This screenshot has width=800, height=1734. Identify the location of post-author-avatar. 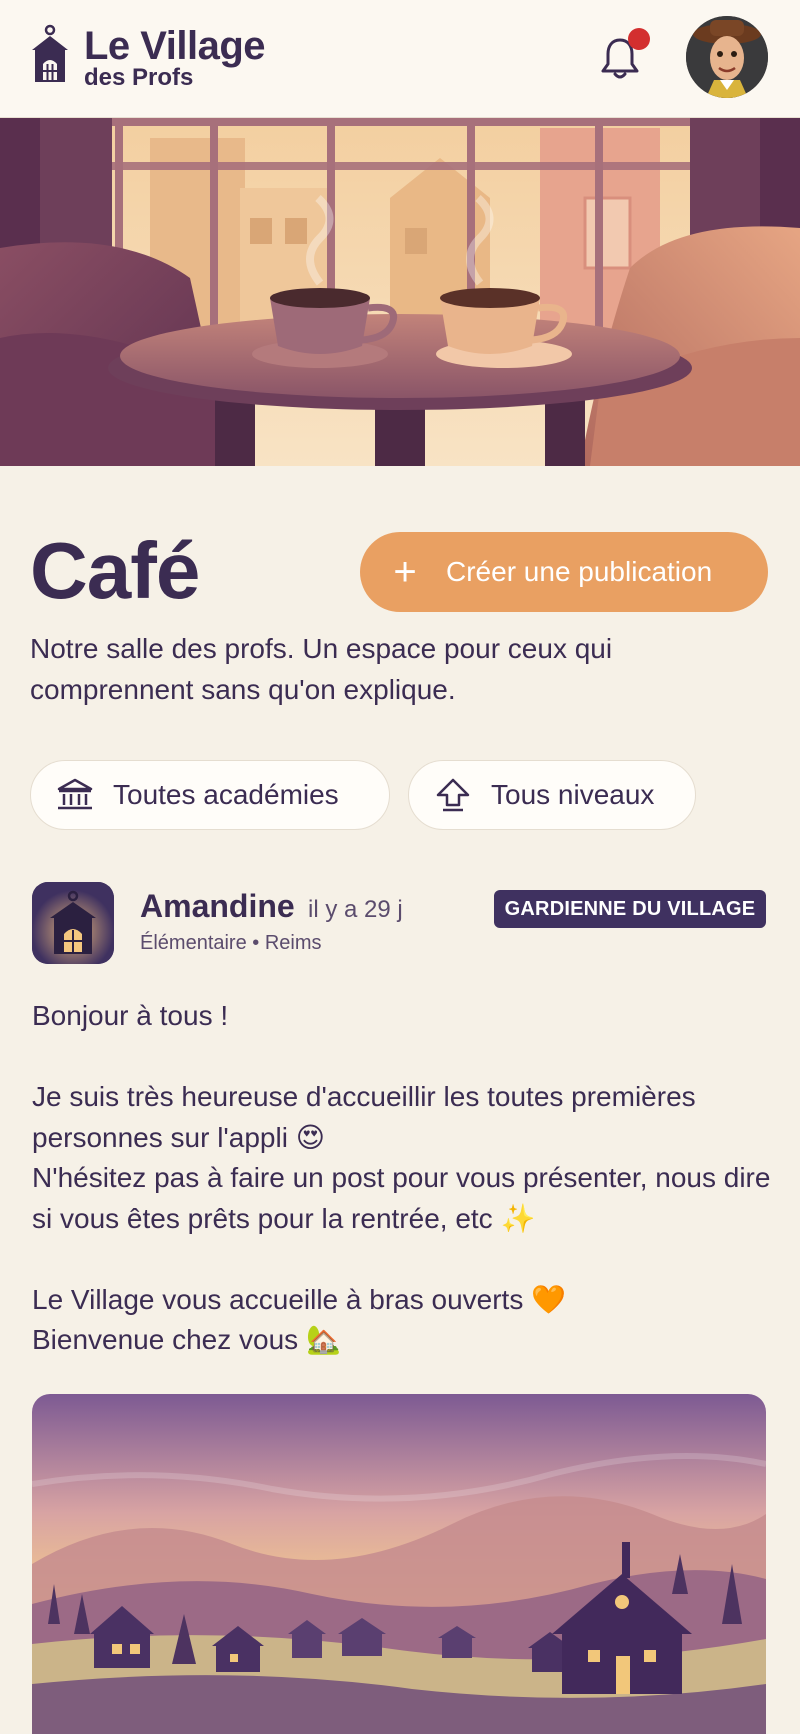
(73, 923).